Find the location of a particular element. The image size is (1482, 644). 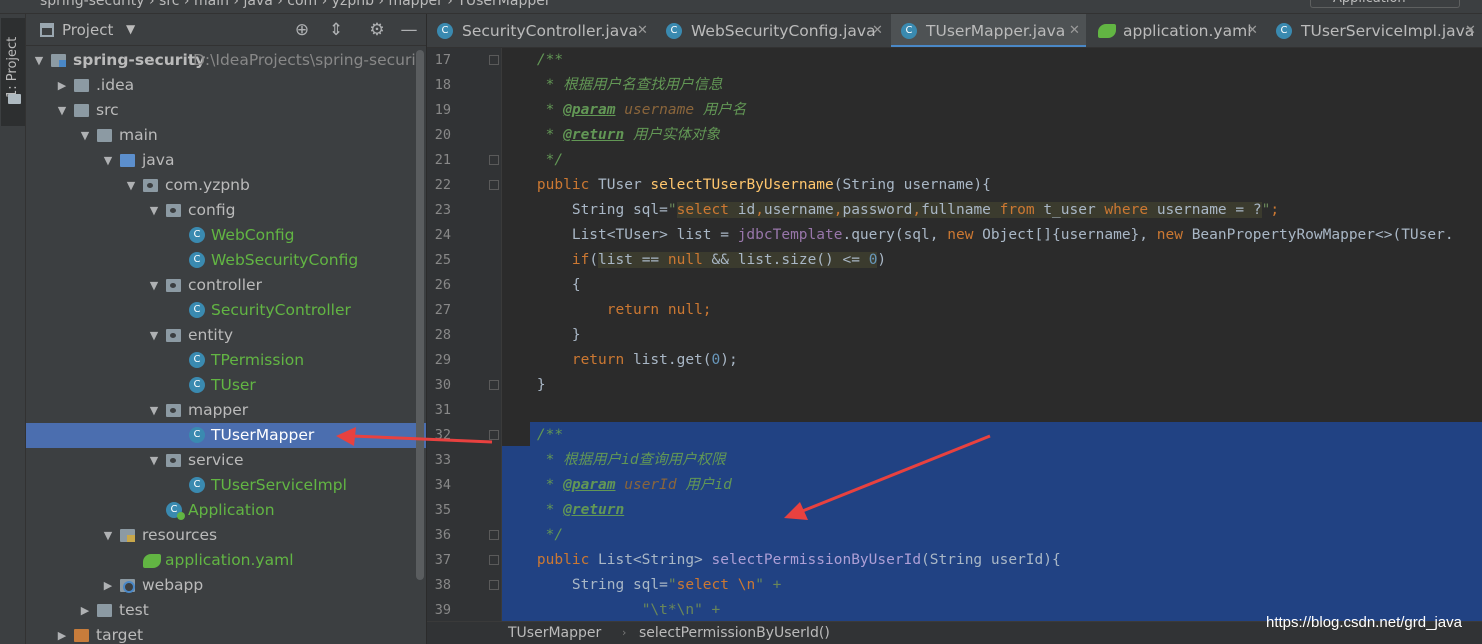

project-panel-title: Project is located at coordinates (87, 30).